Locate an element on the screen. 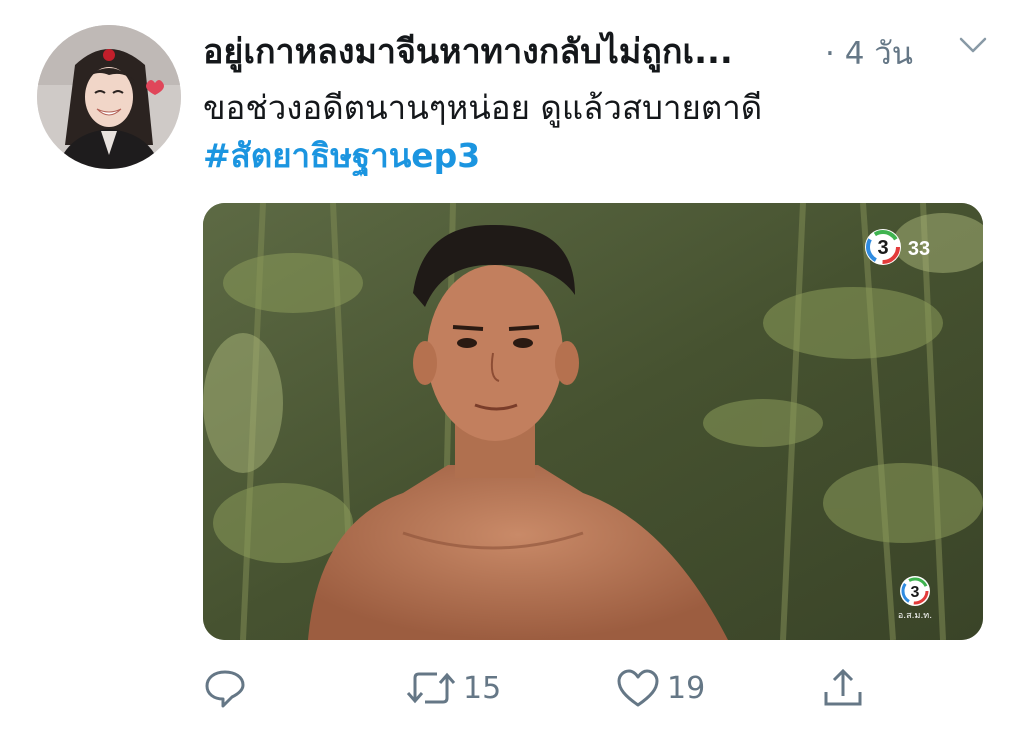  reply-icon is located at coordinates (225, 689).